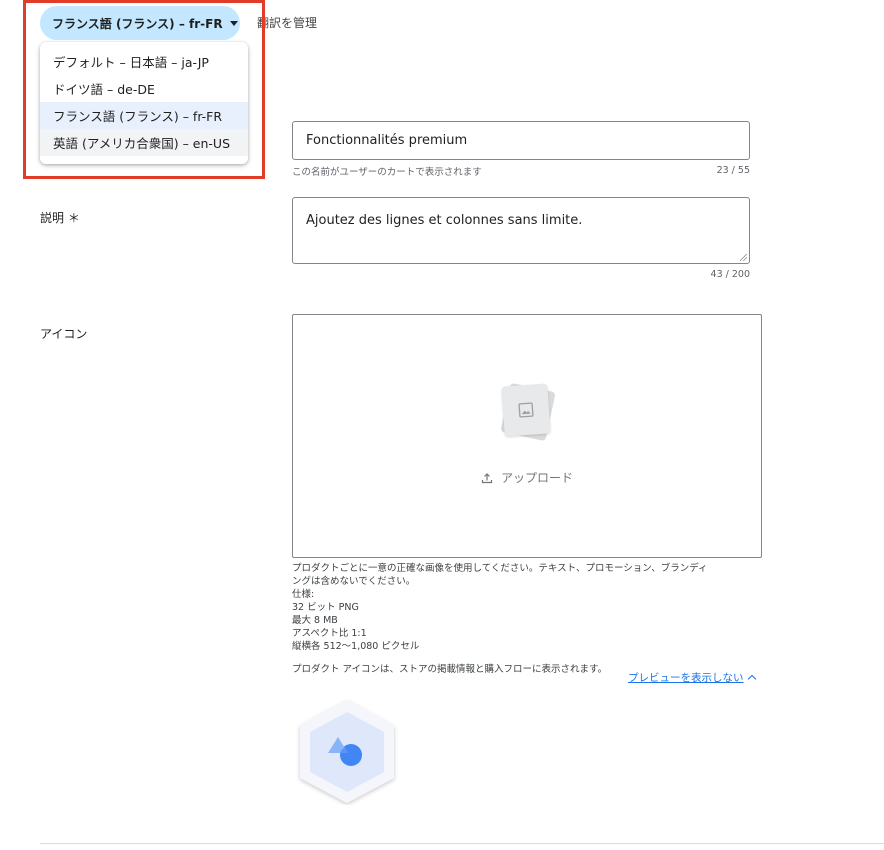  I want to click on manage-translations-link: 翻訳を管理, so click(287, 22).